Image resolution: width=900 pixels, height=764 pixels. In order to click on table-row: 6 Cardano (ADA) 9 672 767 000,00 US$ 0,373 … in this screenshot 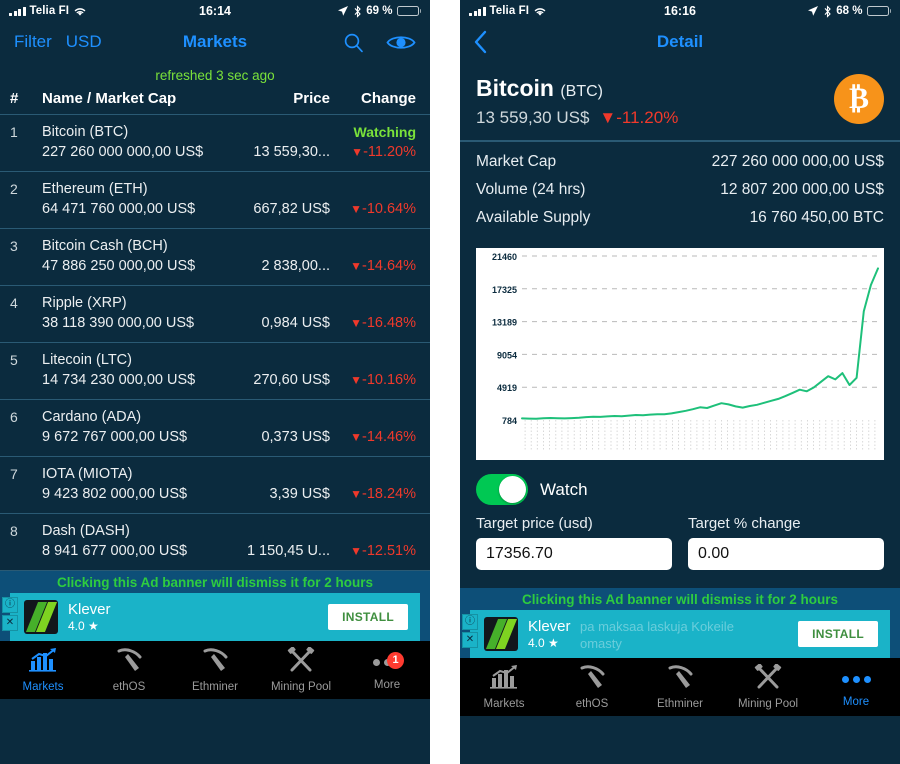, I will do `click(215, 428)`.